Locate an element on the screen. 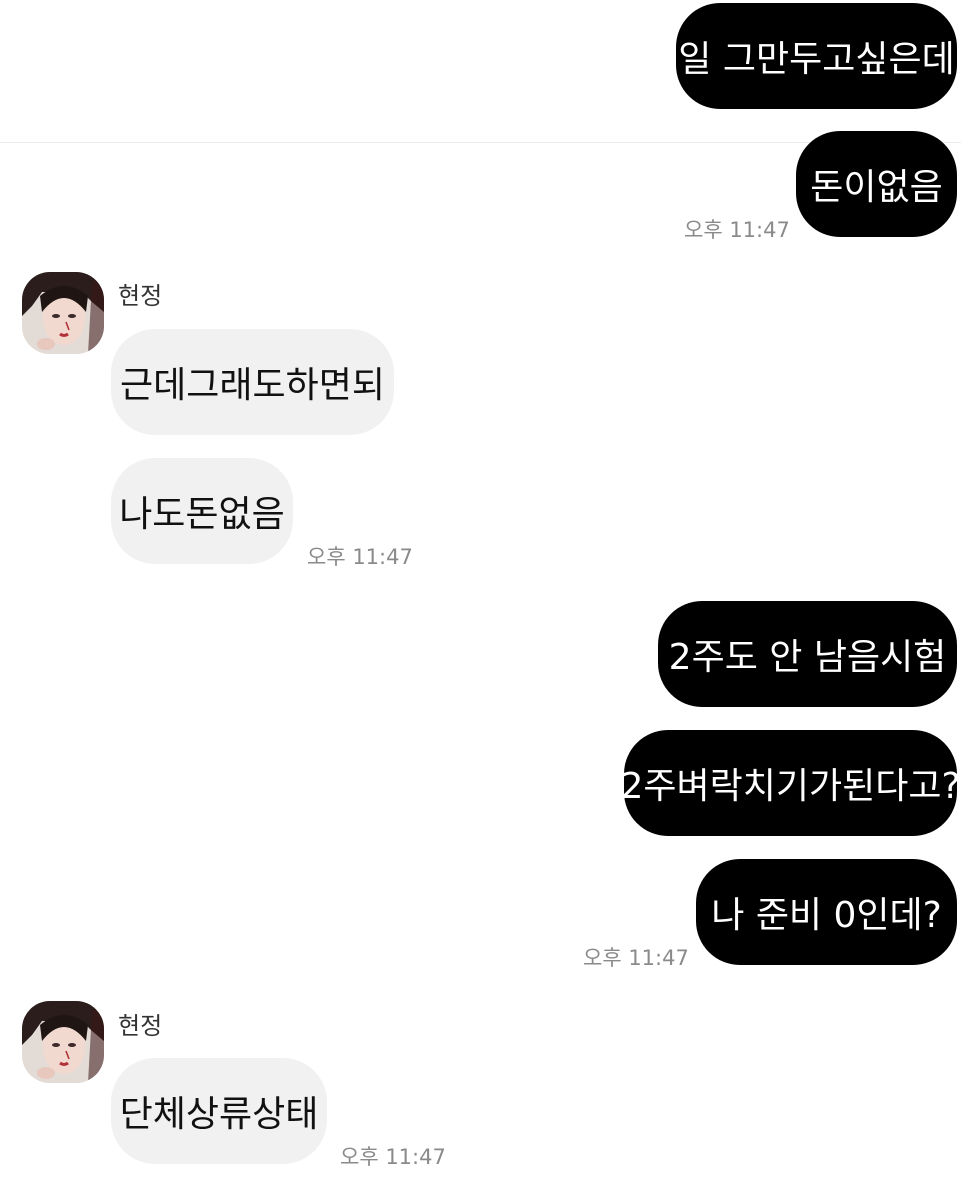  incoming-message-bubble: 근데그래도하면되 is located at coordinates (252, 382).